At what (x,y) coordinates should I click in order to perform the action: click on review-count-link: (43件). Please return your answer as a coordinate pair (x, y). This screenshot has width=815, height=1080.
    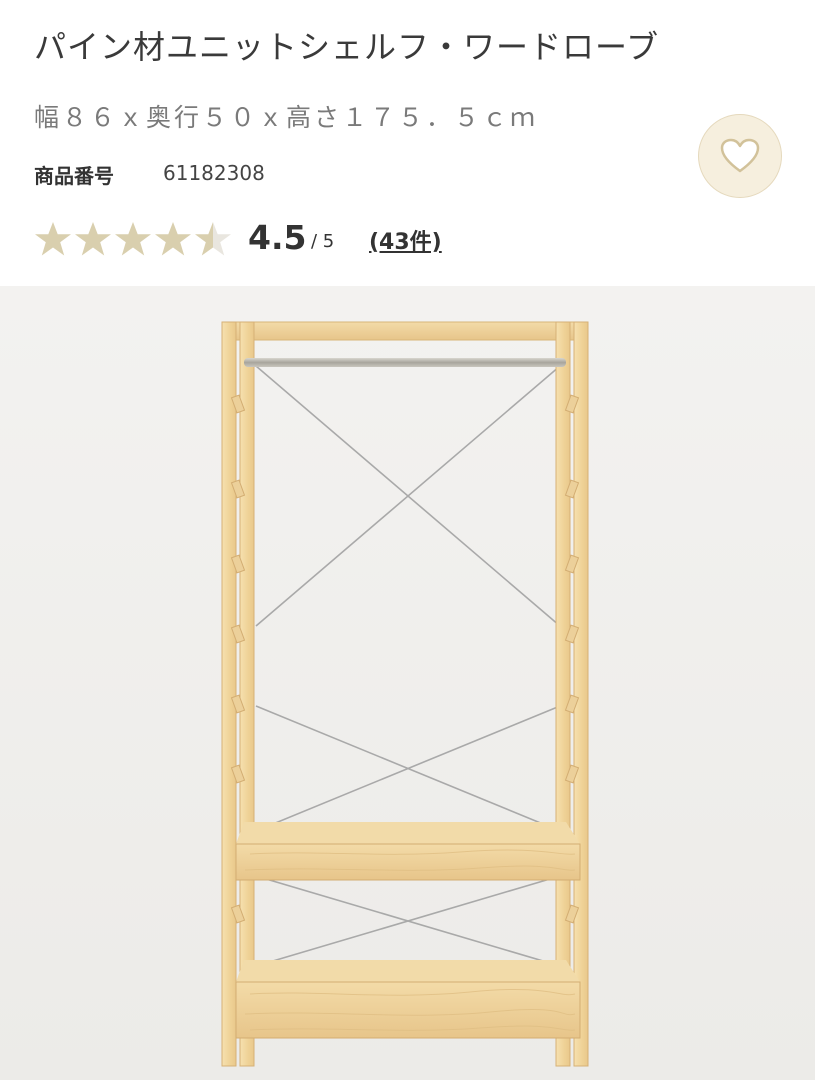
    Looking at the image, I should click on (405, 240).